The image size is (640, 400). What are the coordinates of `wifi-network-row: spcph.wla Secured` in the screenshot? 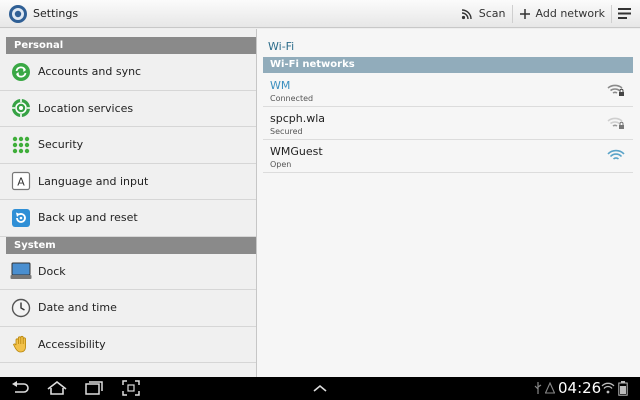 It's located at (448, 123).